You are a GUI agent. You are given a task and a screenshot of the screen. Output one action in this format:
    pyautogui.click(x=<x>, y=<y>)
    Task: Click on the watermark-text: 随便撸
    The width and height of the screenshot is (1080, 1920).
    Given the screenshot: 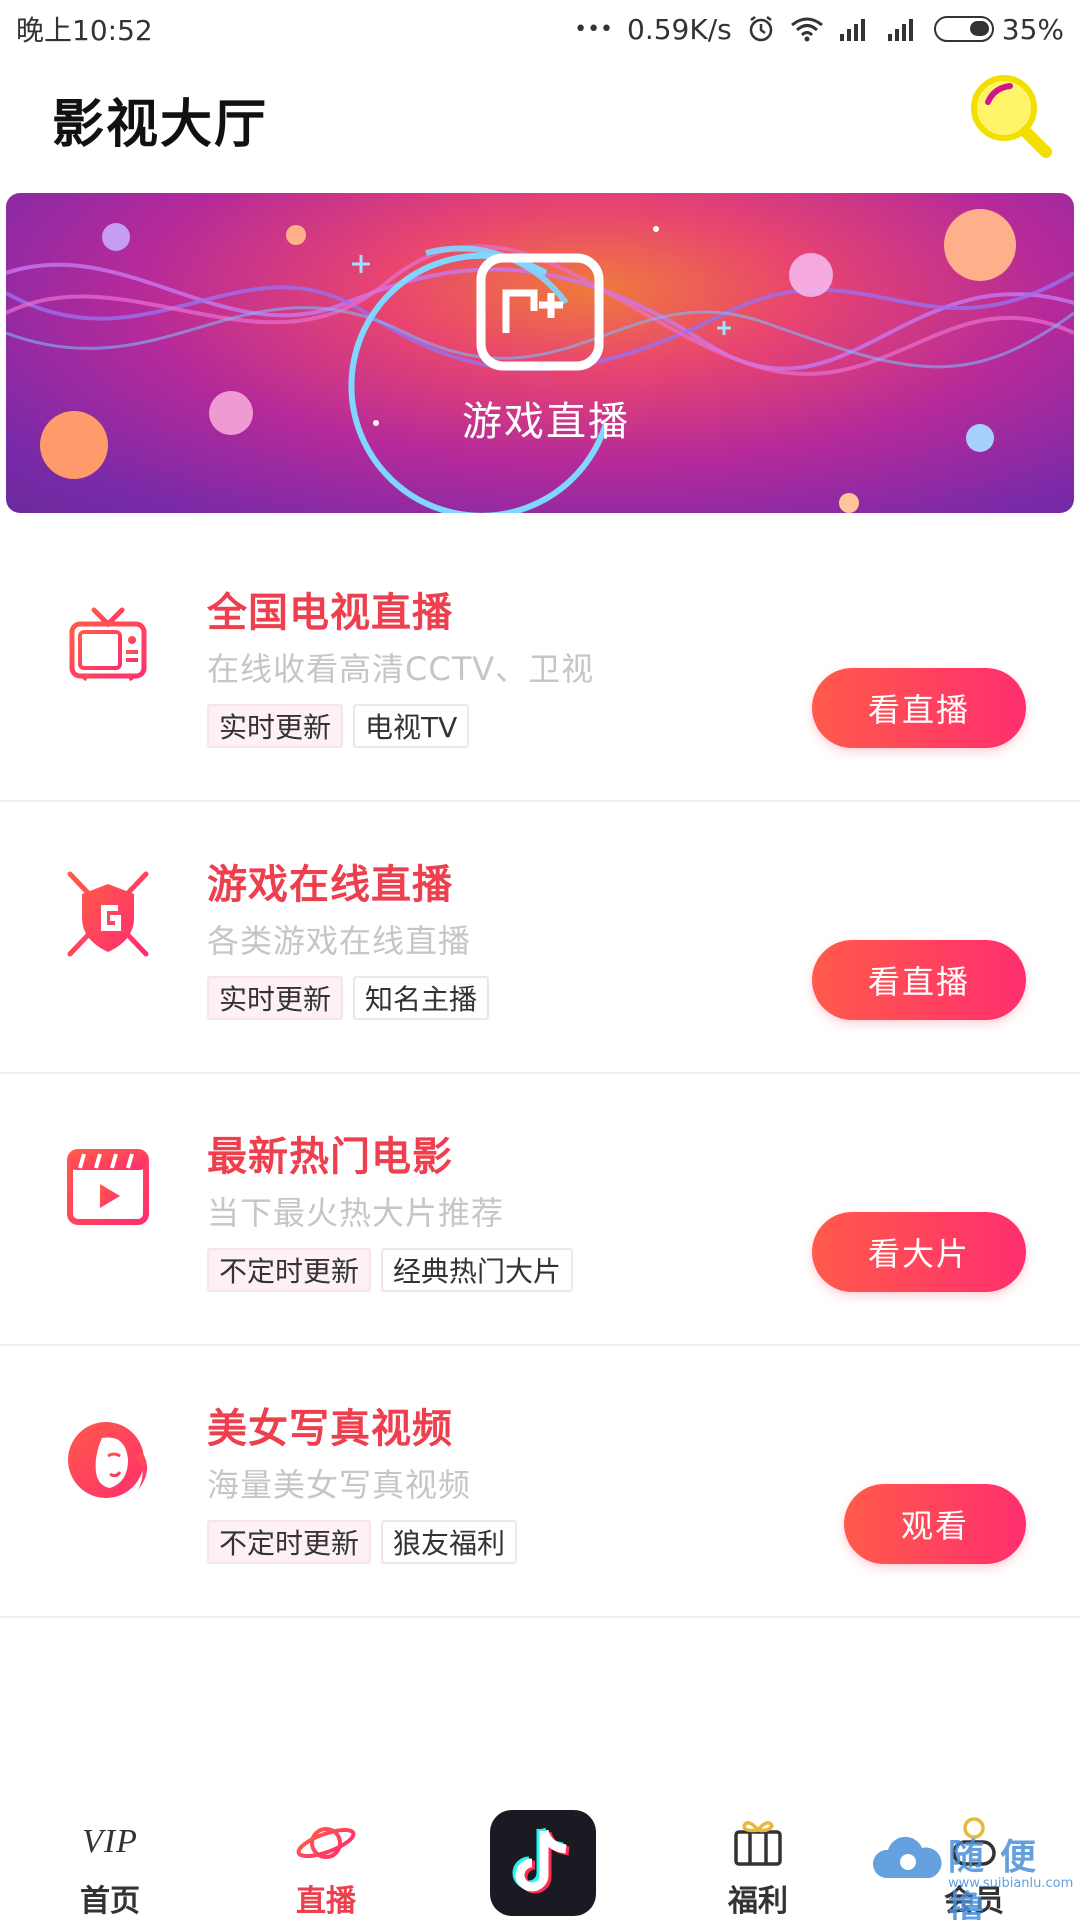 What is the action you would take?
    pyautogui.click(x=1000, y=1878)
    